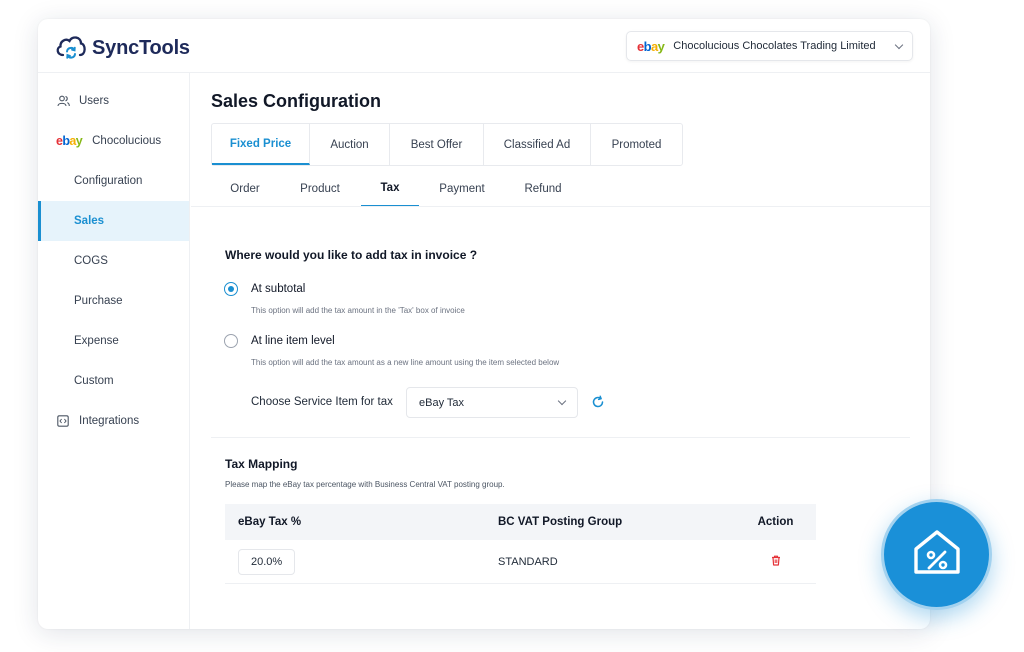 This screenshot has width=1024, height=652. I want to click on table-row: 20.0% STANDARD, so click(520, 562).